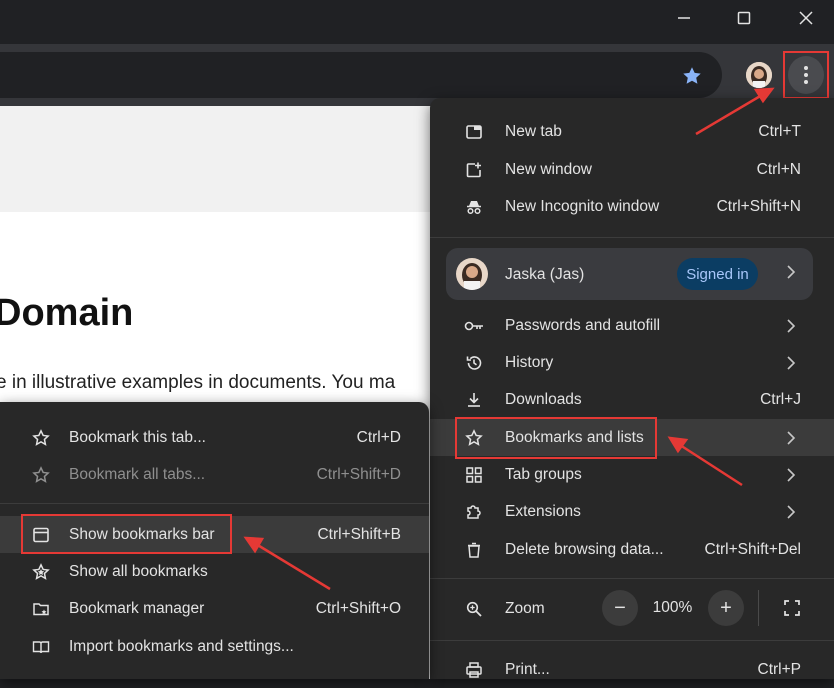 The width and height of the screenshot is (834, 688). Describe the element at coordinates (729, 114) in the screenshot. I see `arrow-to-menu-button` at that location.